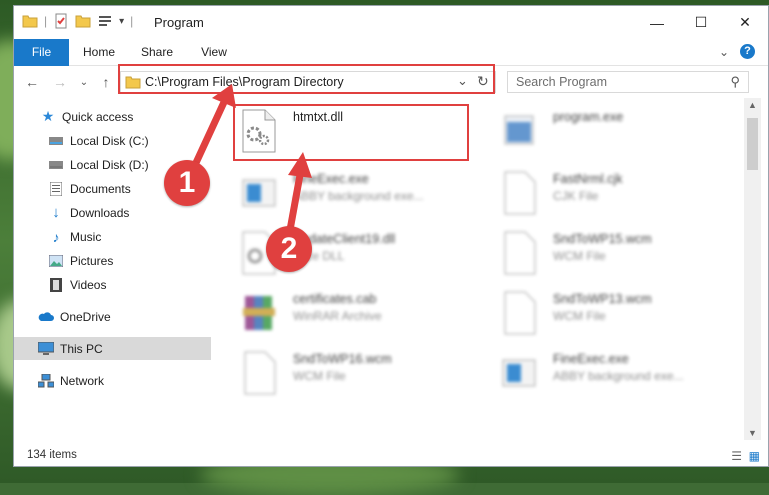  Describe the element at coordinates (213, 126) in the screenshot. I see `arrow-1-icon` at that location.